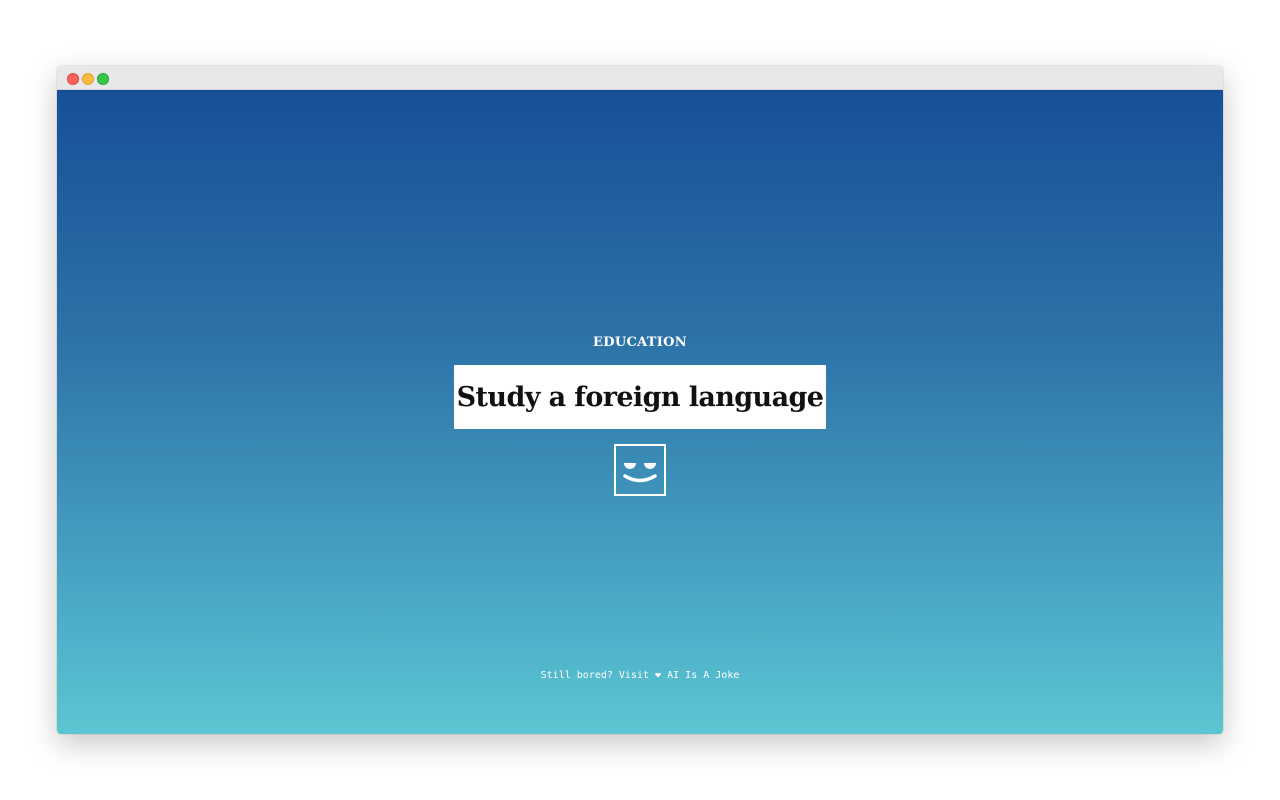 This screenshot has height=800, width=1280. I want to click on activity-title: Study a foreign language, so click(640, 397).